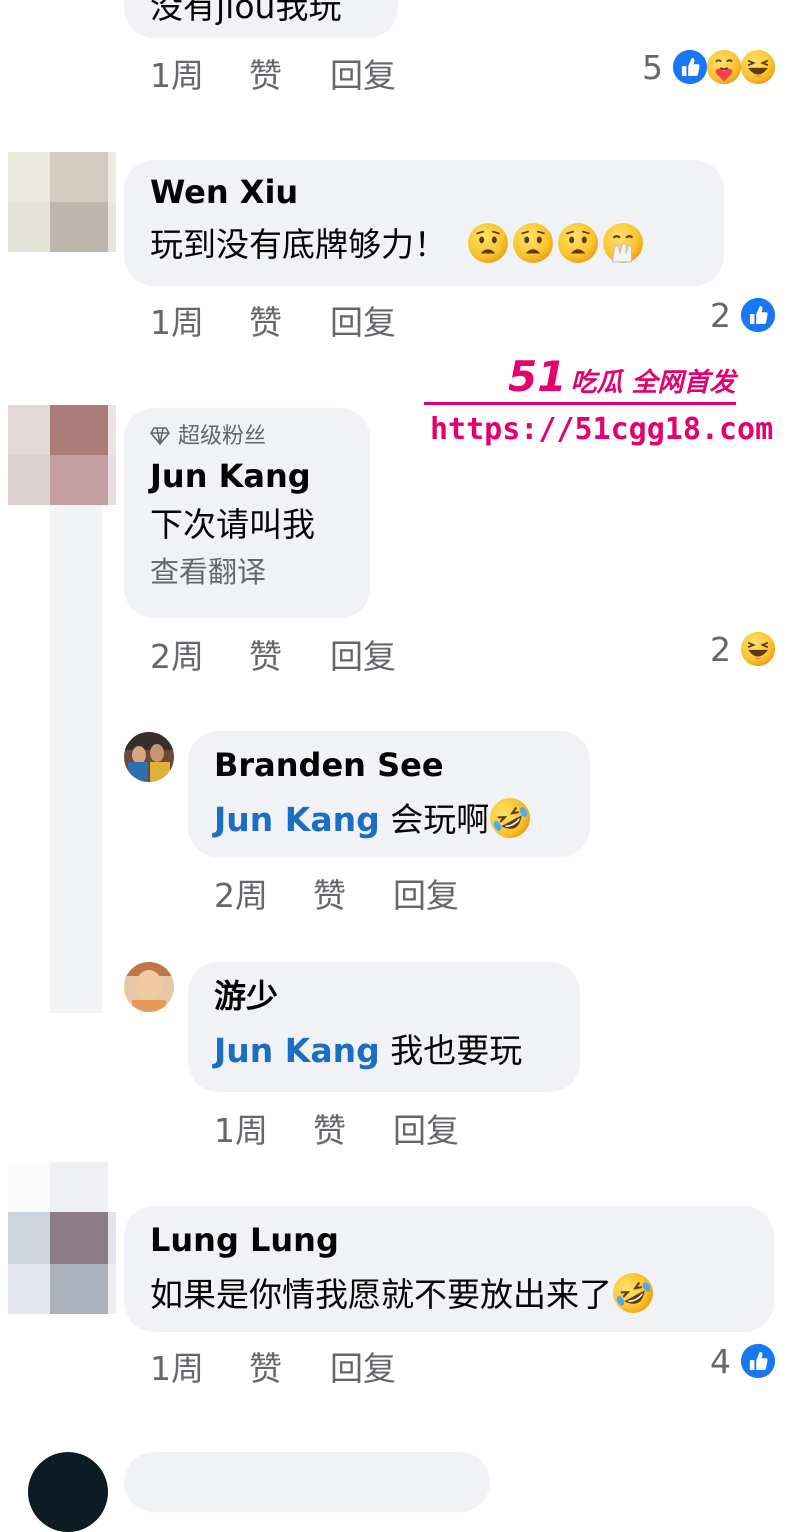 Image resolution: width=800 pixels, height=1532 pixels. I want to click on comment-text: 没有jiou我玩, so click(246, 13).